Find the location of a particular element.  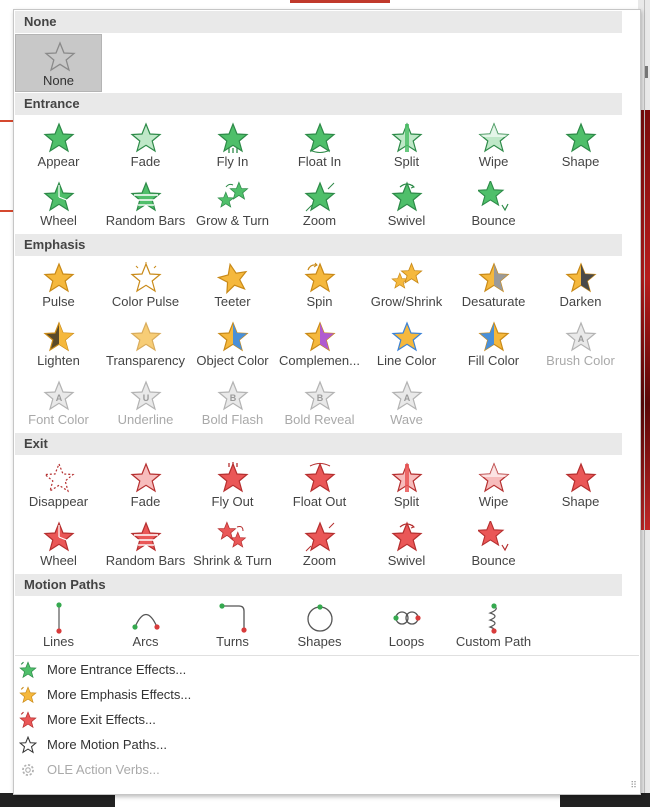

tile-label: Transparency is located at coordinates (145, 360).